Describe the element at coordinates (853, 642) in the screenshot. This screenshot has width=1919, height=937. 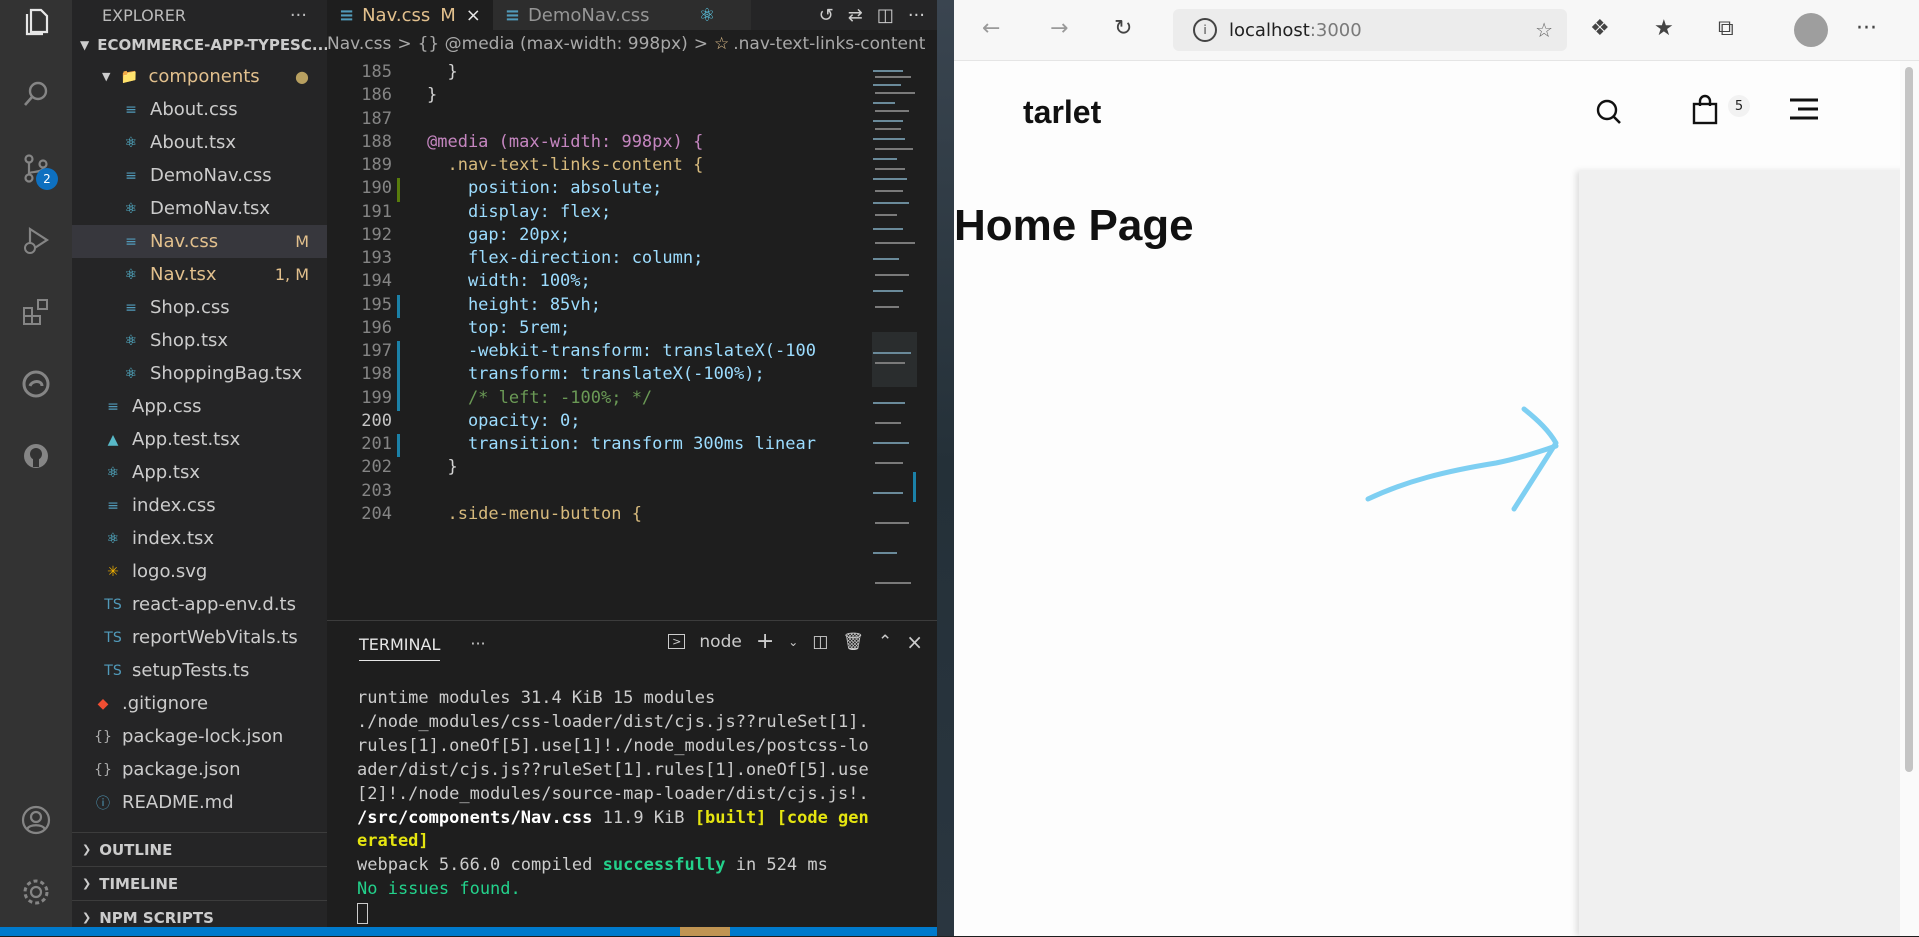
I see `kill-terminal-trash-icon: 🗑` at that location.